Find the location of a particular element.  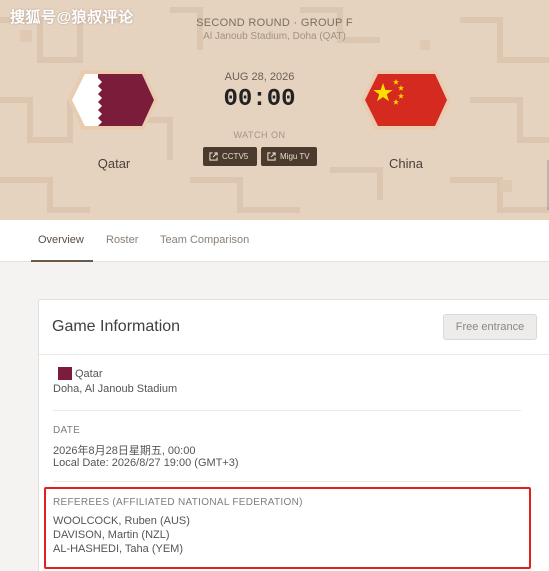

host-country: Qatar is located at coordinates (80, 373).